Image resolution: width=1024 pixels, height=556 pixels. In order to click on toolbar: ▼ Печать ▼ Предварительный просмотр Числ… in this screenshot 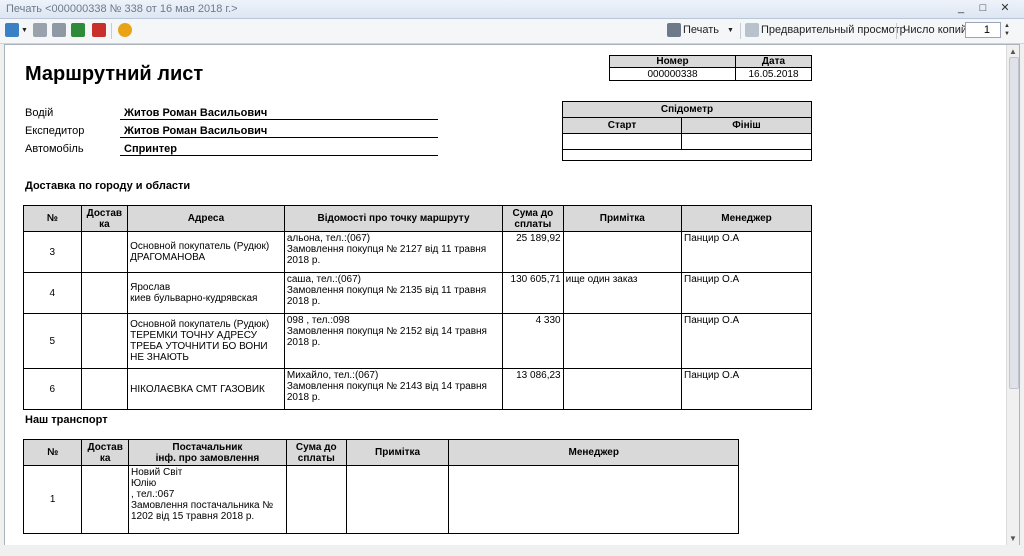, I will do `click(512, 31)`.